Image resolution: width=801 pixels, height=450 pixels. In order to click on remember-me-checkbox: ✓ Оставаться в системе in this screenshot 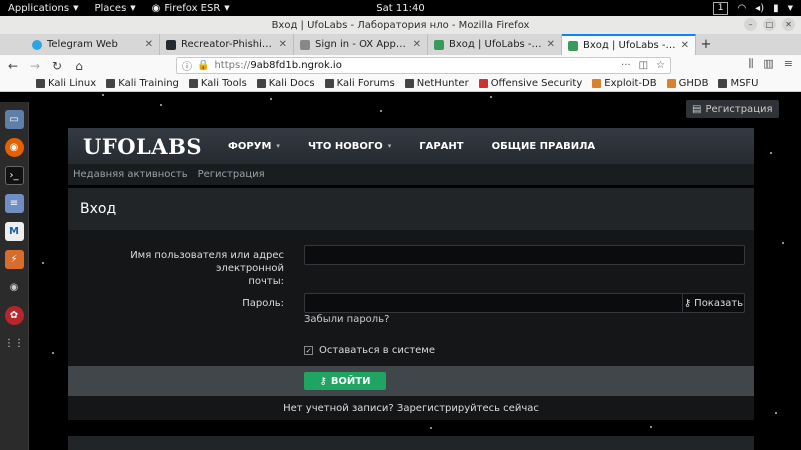, I will do `click(369, 350)`.